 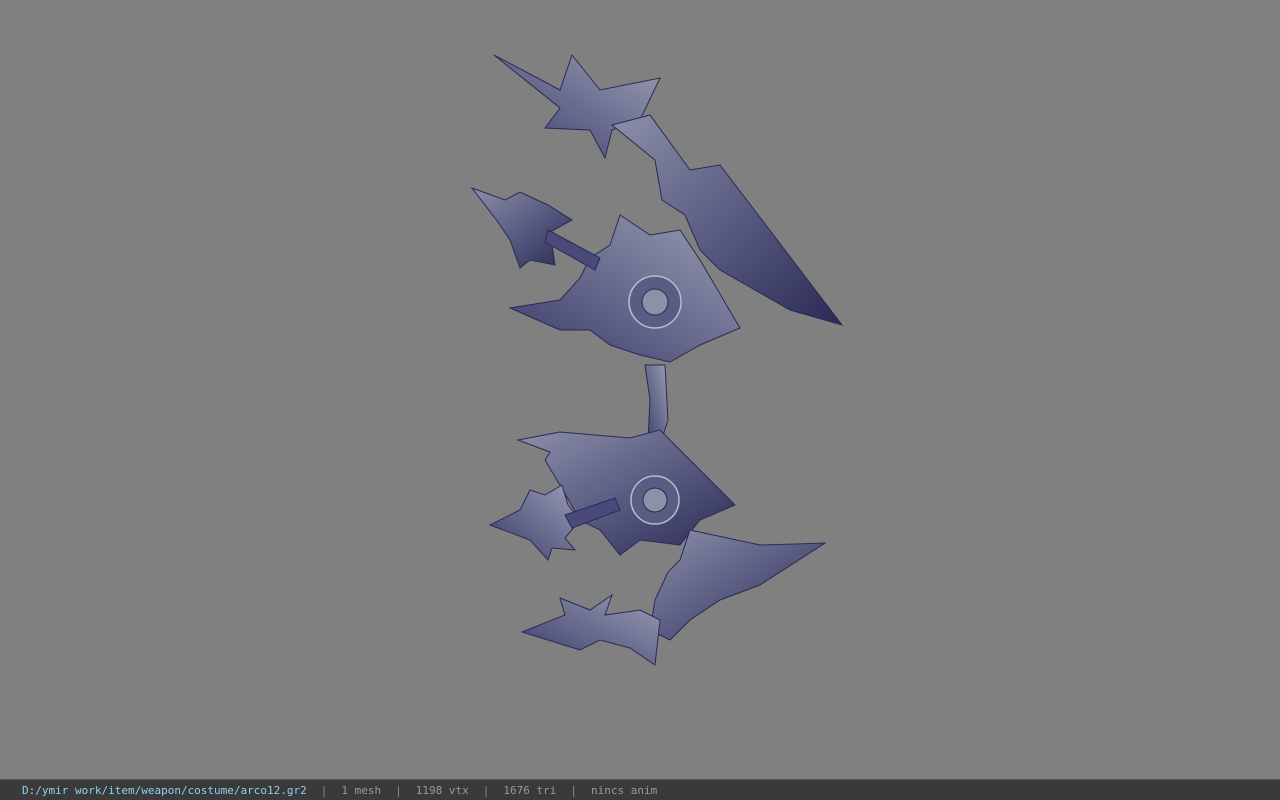 I want to click on upper-crystal, so click(x=521, y=227).